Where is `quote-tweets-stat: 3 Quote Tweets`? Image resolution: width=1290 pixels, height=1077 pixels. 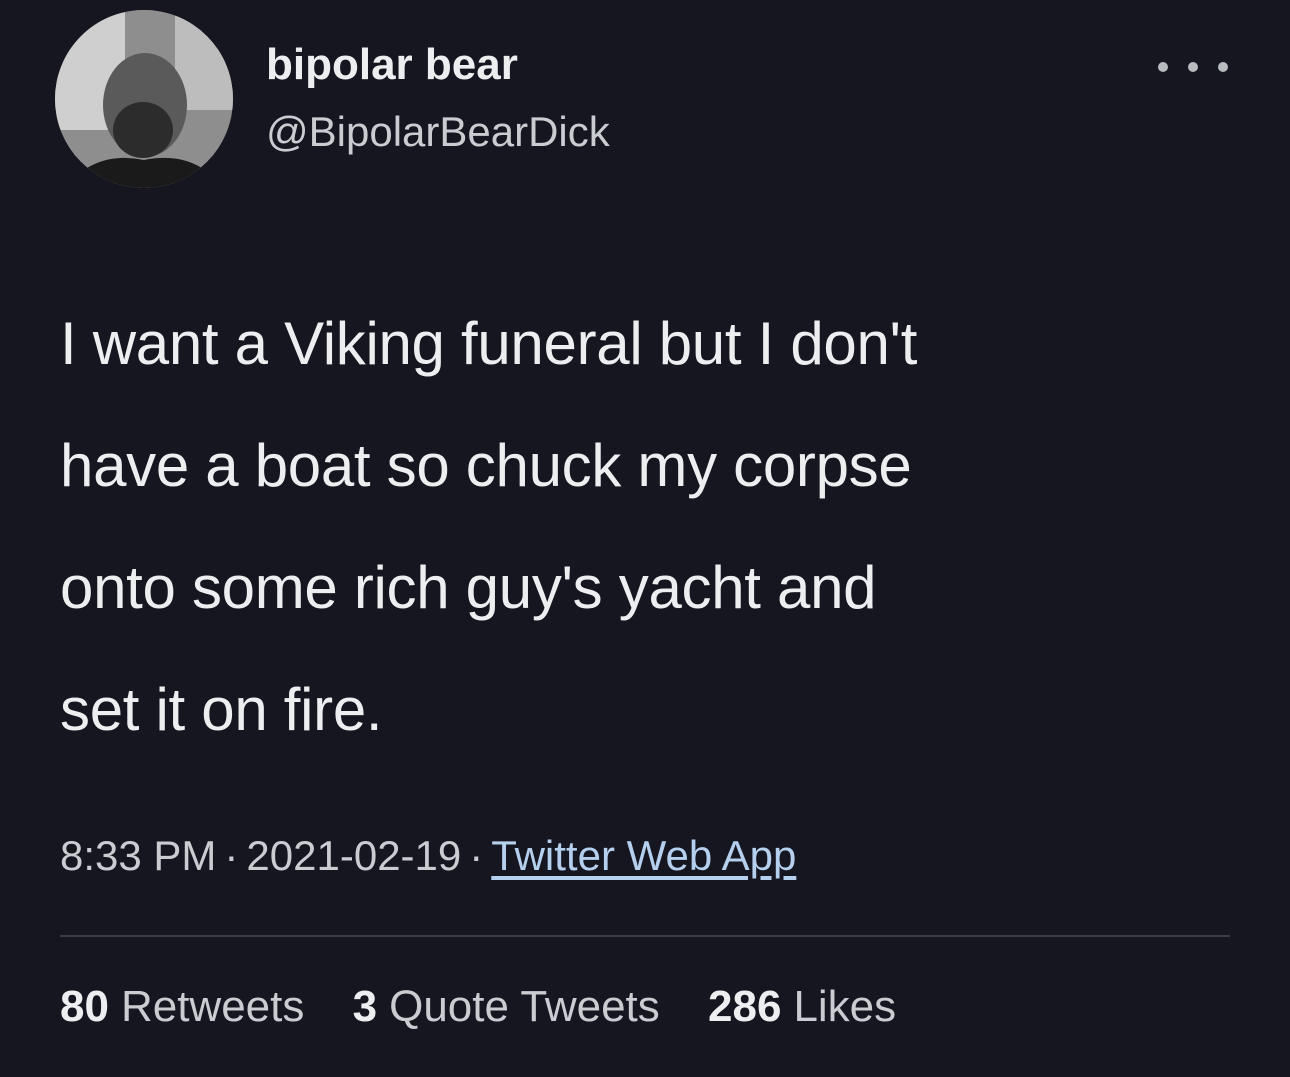 quote-tweets-stat: 3 Quote Tweets is located at coordinates (506, 1006).